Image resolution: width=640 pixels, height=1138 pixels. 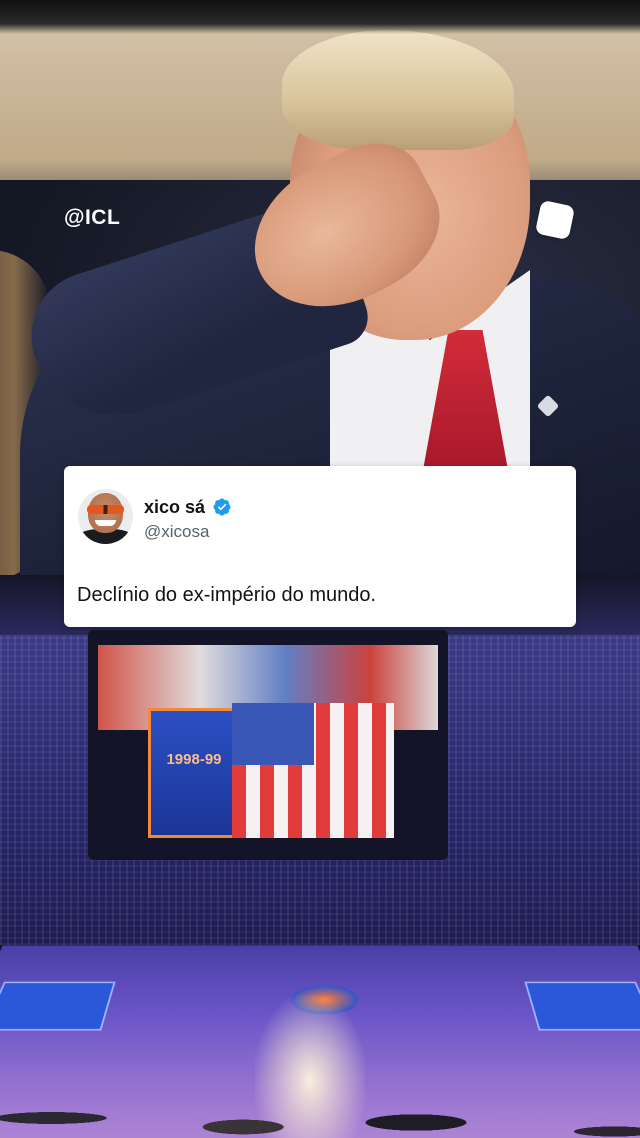 I want to click on tweet-text: Declínio do ex-império do mundo., so click(x=227, y=595).